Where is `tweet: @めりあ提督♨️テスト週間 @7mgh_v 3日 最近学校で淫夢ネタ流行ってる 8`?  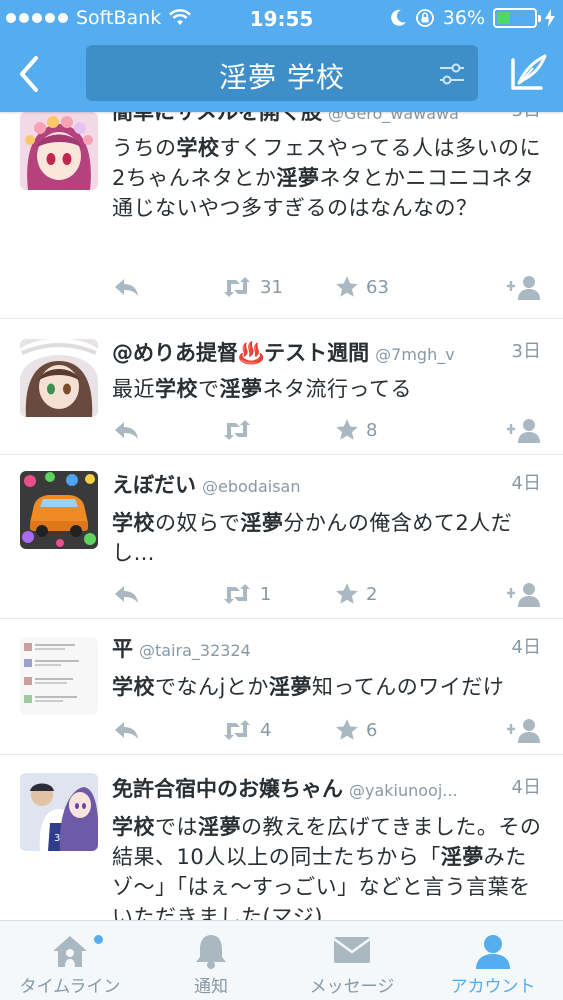 tweet: @めりあ提督♨️テスト週間 @7mgh_v 3日 最近学校で淫夢ネタ流行ってる 8 is located at coordinates (281, 387).